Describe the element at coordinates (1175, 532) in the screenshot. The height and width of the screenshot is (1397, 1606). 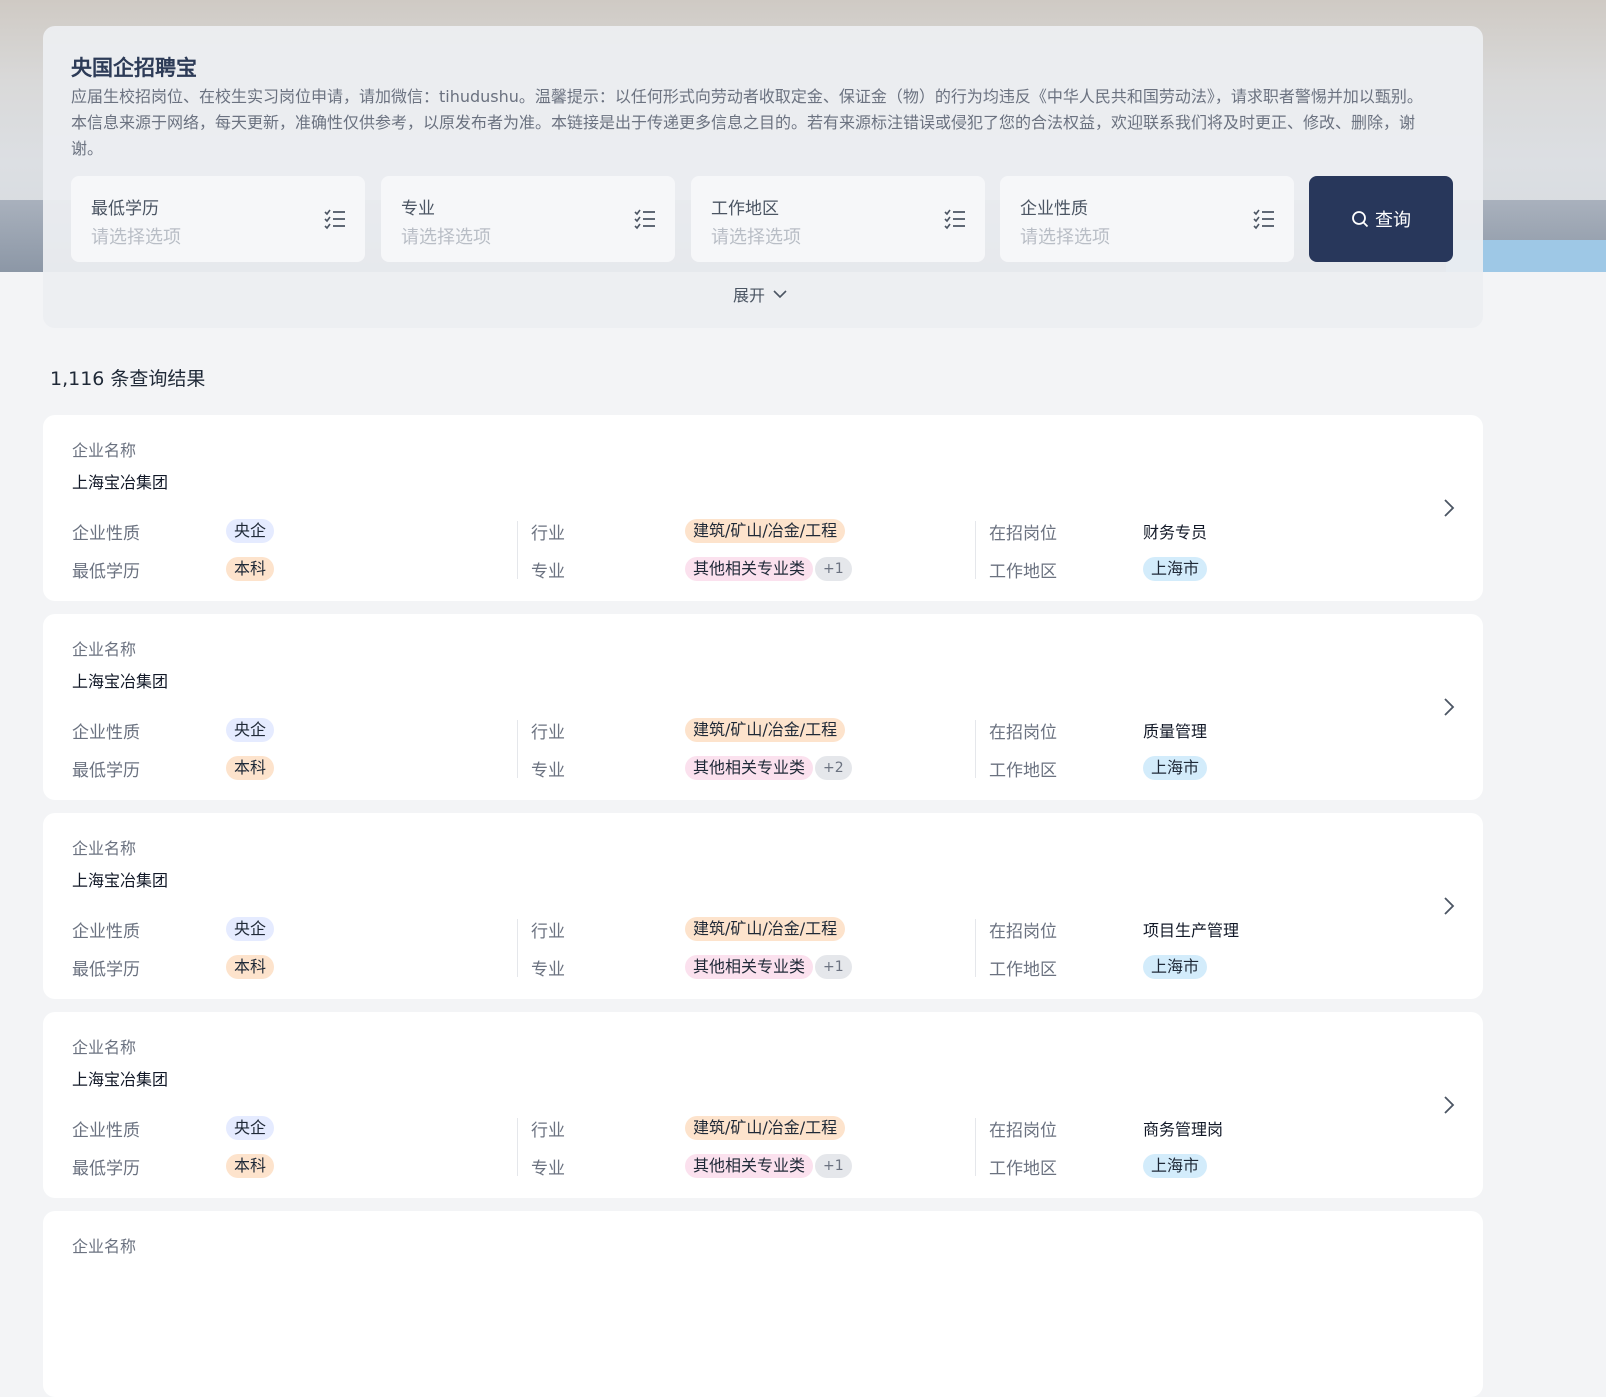
I see `position-value: 财务专员` at that location.